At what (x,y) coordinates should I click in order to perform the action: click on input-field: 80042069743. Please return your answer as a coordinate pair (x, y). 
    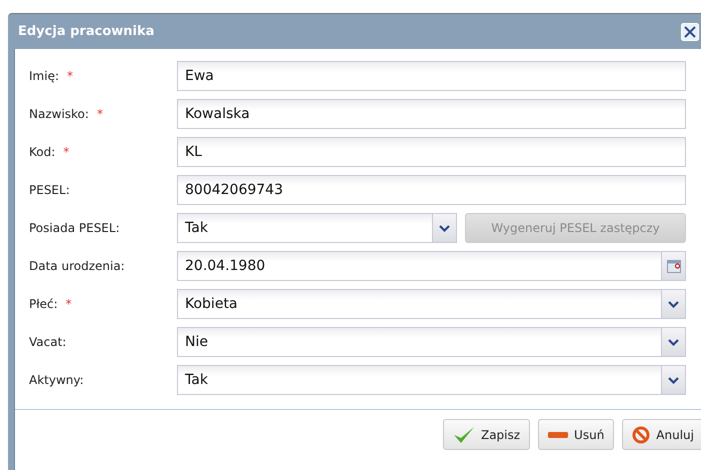
    Looking at the image, I should click on (431, 190).